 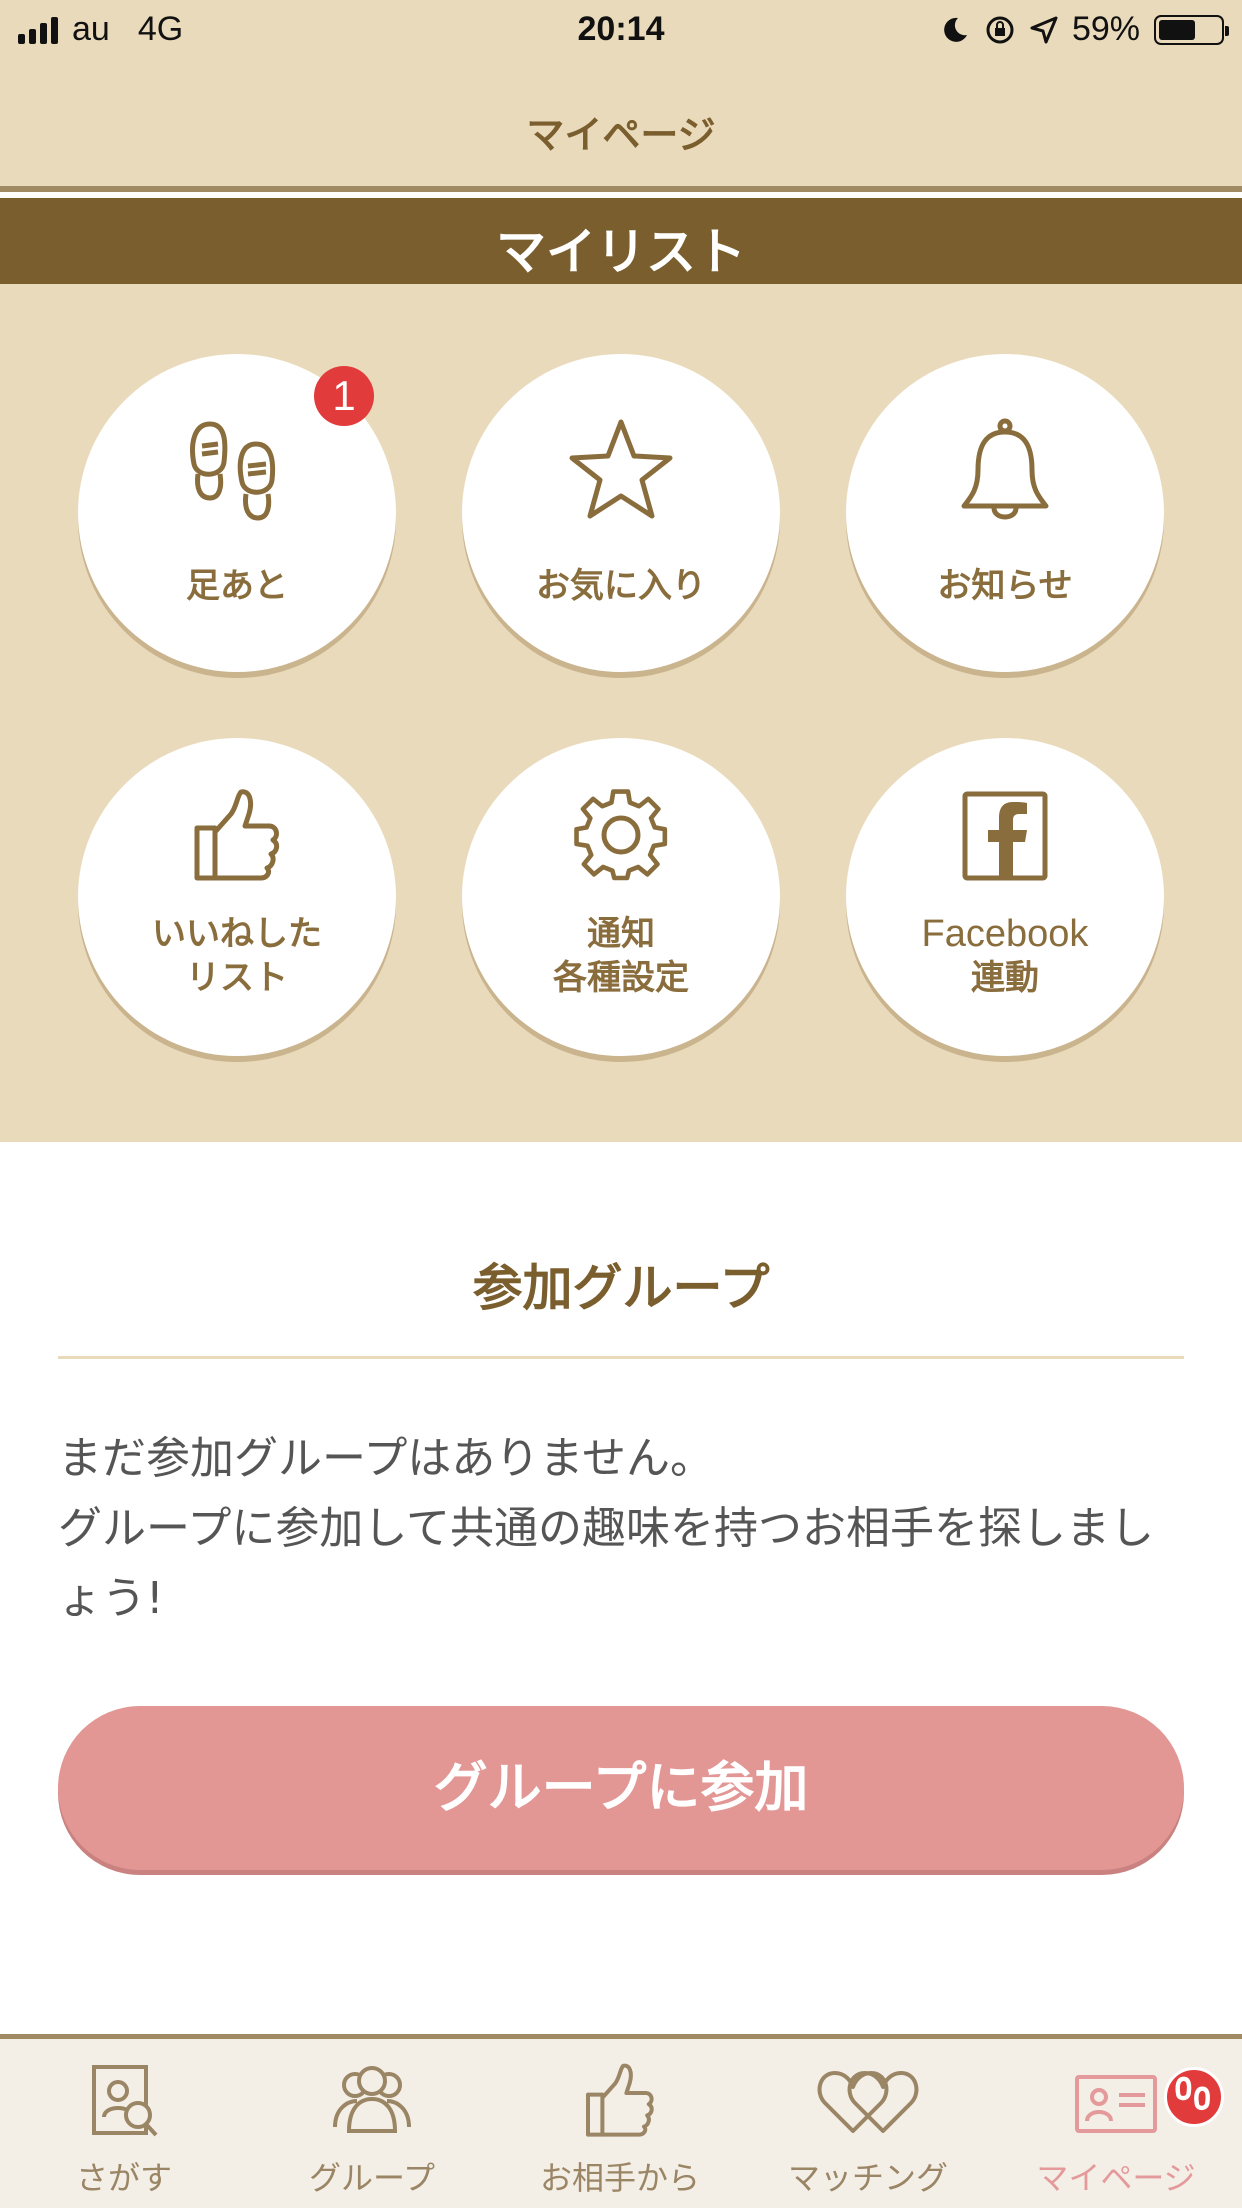 I want to click on tab-from-partner: お相手から, so click(x=620, y=2124).